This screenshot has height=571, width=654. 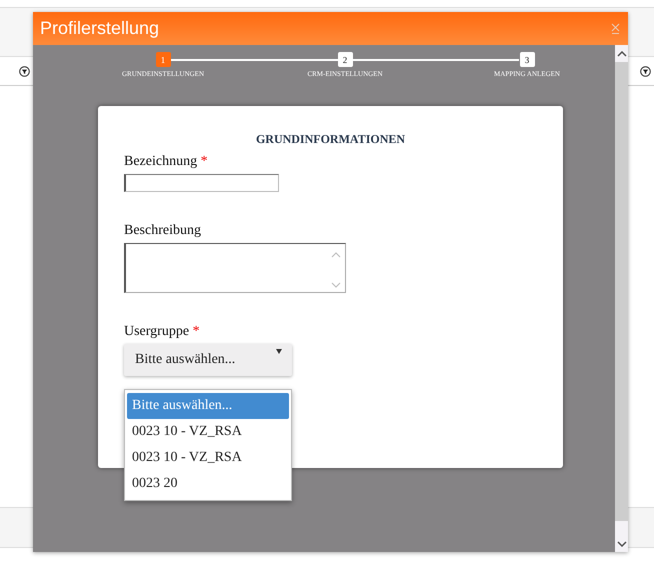 I want to click on chevron-down-icon, so click(x=621, y=543).